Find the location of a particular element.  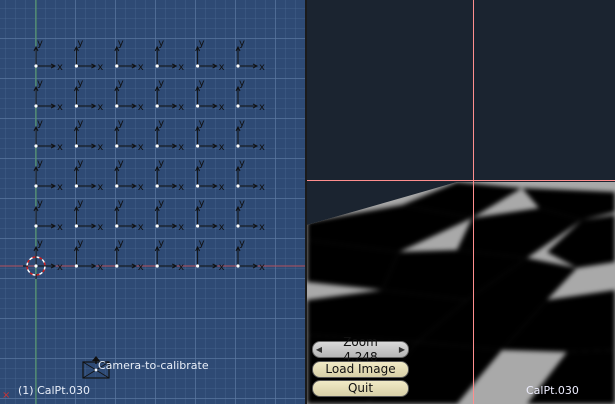

zoom-number-field: ◀ Zoom 4.248 ▶ is located at coordinates (360, 349).